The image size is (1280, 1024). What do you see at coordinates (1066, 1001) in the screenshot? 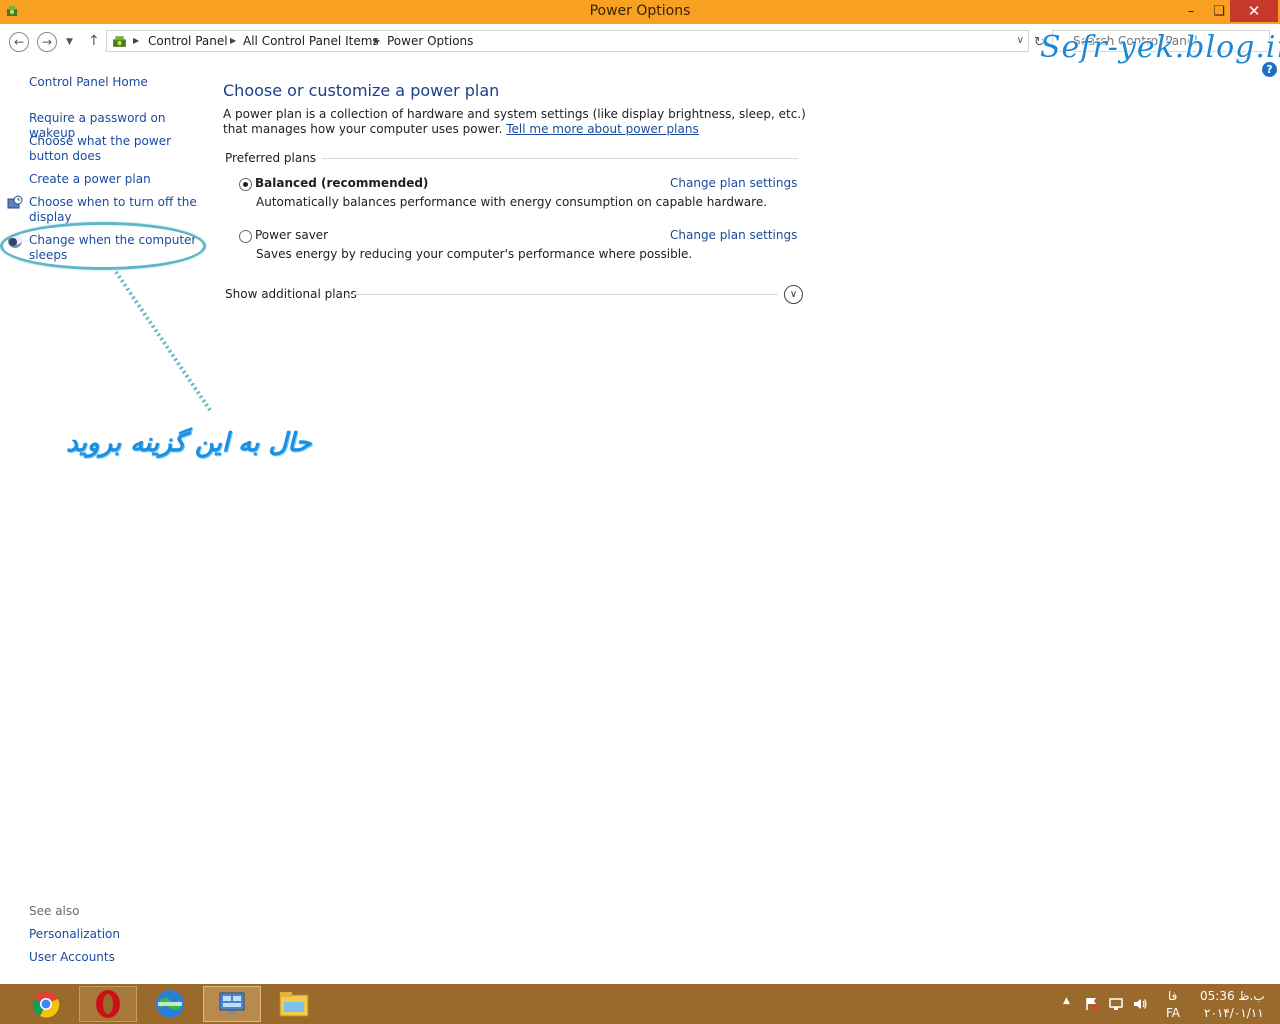
I see `show-hidden-icons-button: ▲` at bounding box center [1066, 1001].